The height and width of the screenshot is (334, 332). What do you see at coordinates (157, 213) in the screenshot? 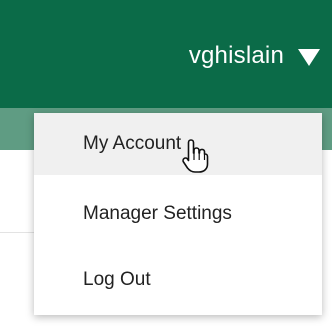
I see `menu-item-label: Manager Settings` at bounding box center [157, 213].